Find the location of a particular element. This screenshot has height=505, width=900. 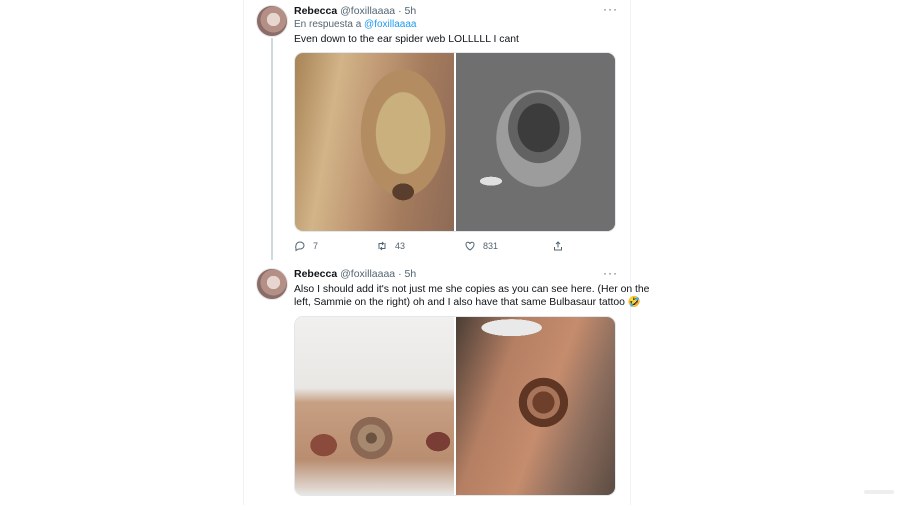

share-button is located at coordinates (558, 246).